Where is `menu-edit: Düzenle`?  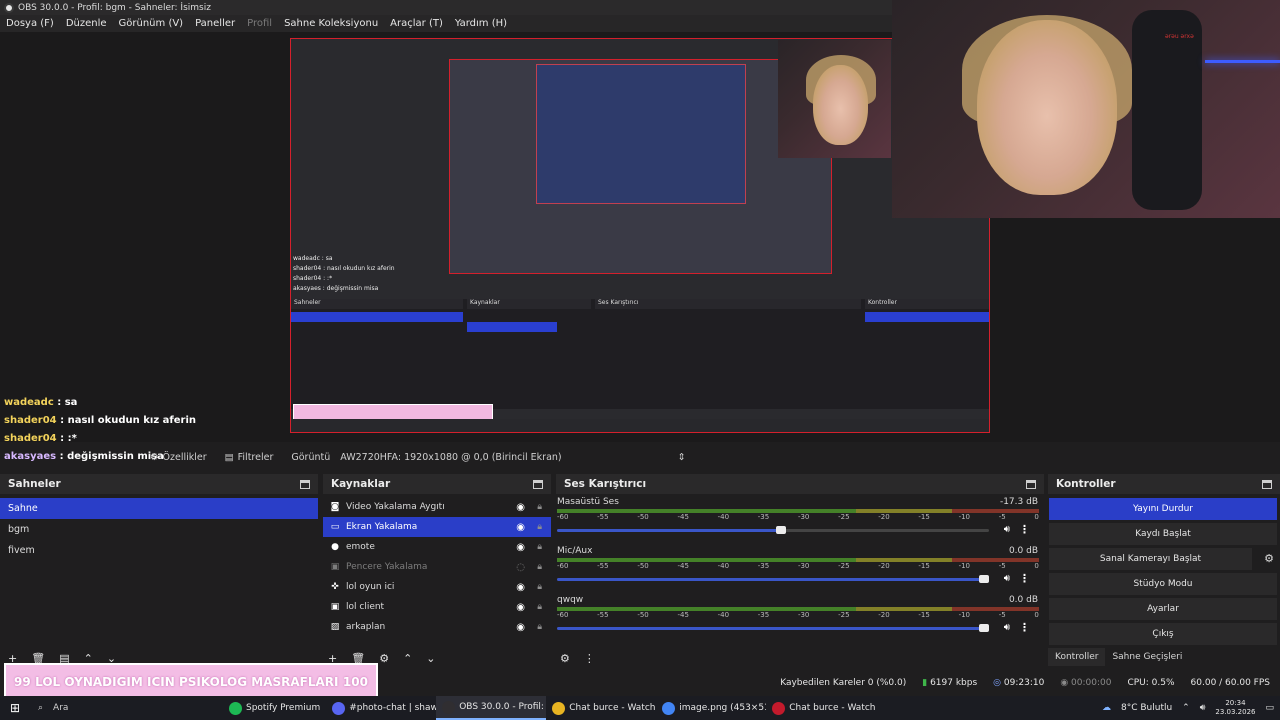
menu-edit: Düzenle is located at coordinates (86, 23).